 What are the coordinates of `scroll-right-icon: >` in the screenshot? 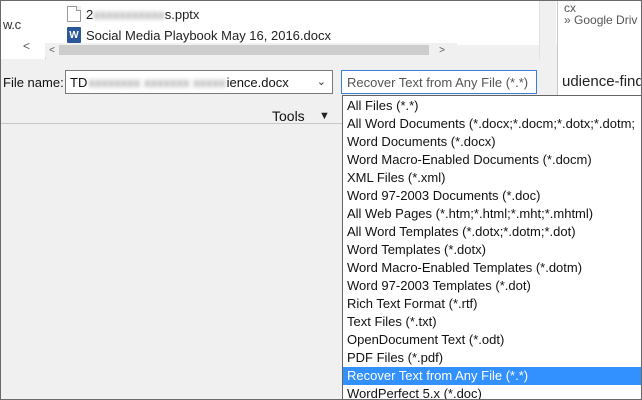 It's located at (442, 50).